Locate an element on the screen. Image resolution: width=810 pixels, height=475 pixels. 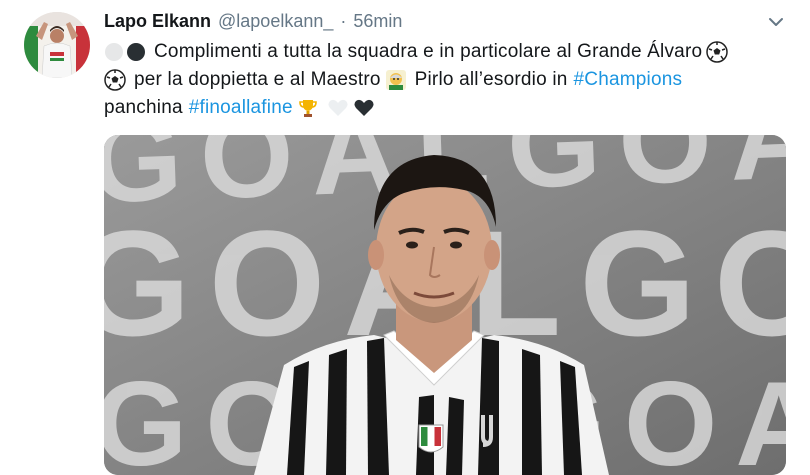
more-options-button is located at coordinates (776, 22).